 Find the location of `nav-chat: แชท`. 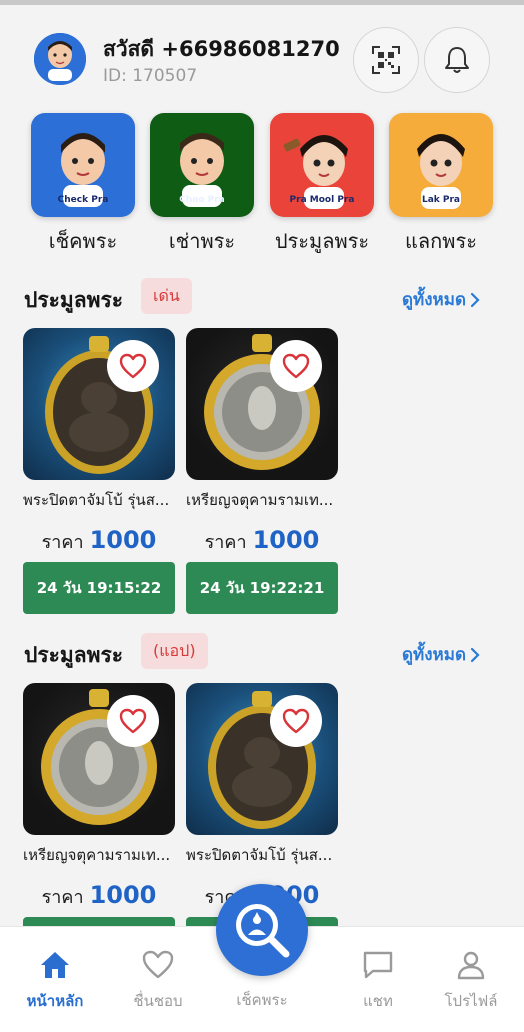

nav-chat: แชท is located at coordinates (378, 981).